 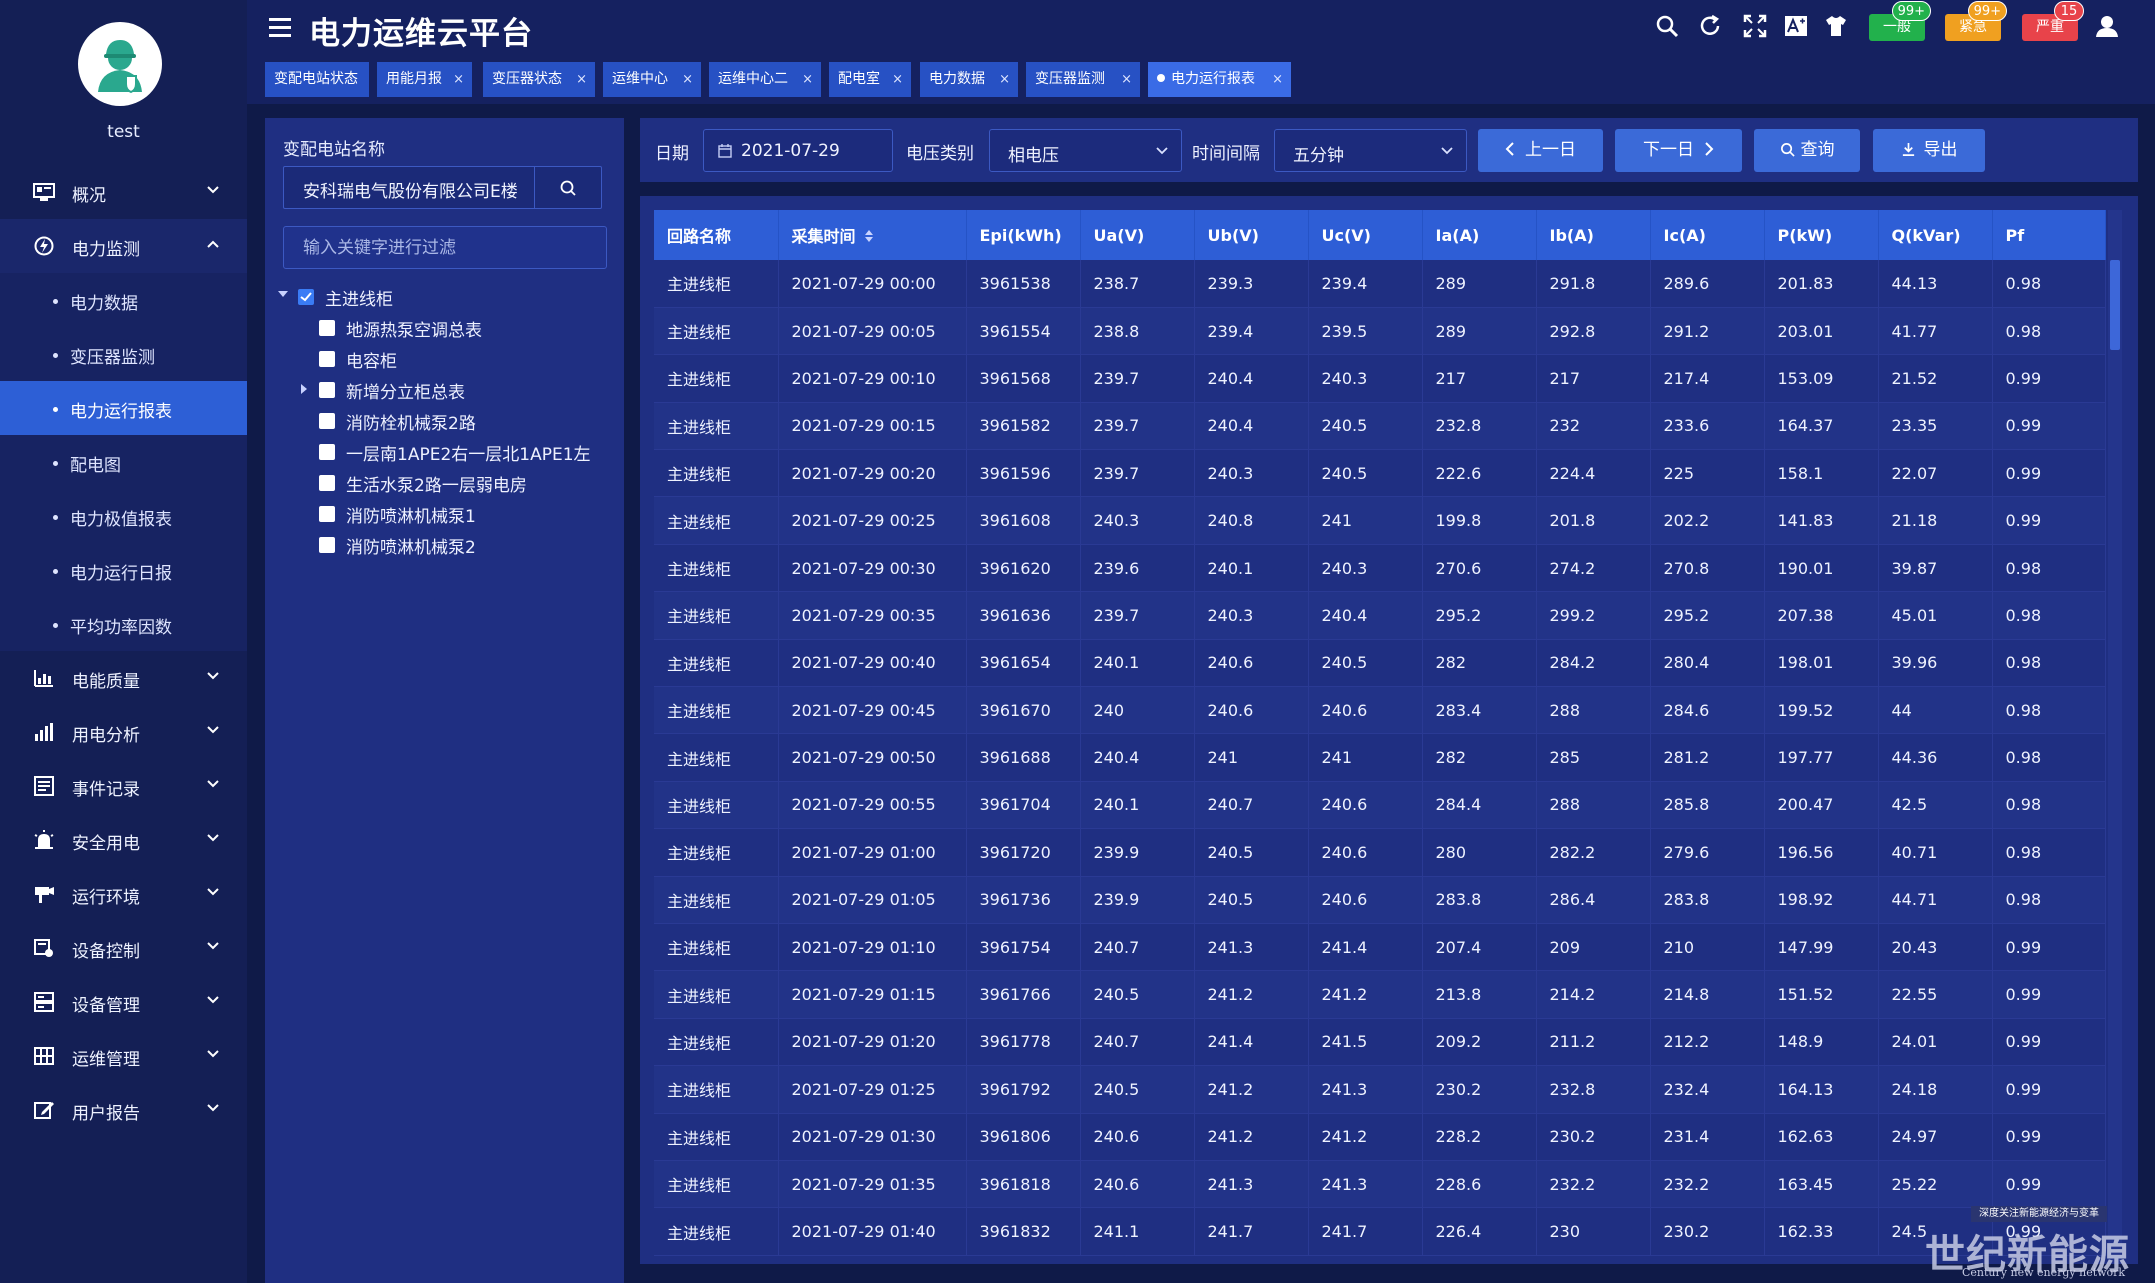 What do you see at coordinates (435, 390) in the screenshot?
I see `tree-node: 新增分立柜总表` at bounding box center [435, 390].